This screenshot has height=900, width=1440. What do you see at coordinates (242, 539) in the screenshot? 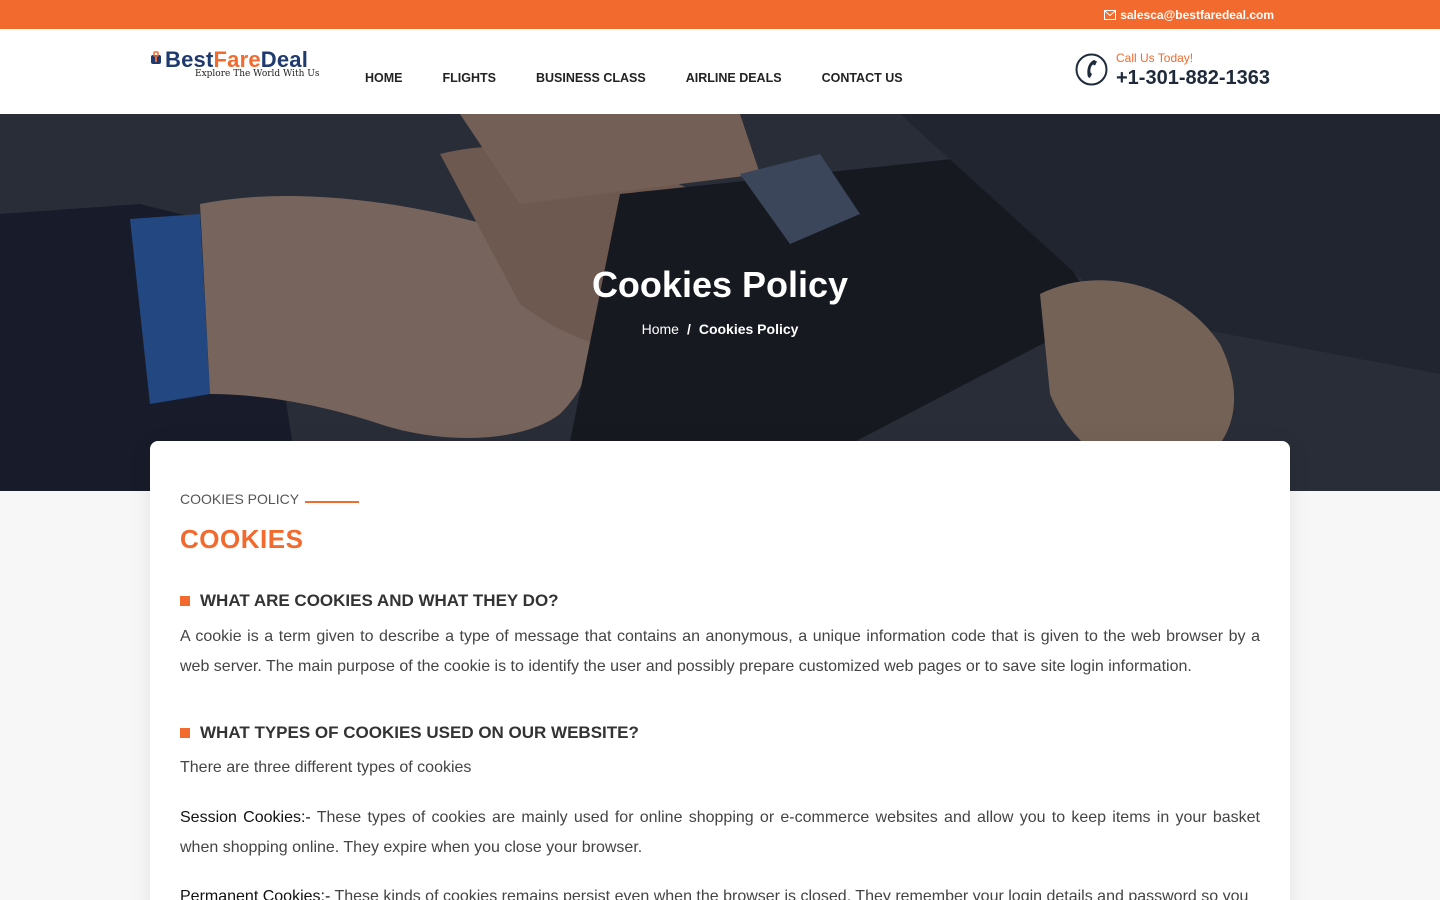
I see `section-heading: COOKIES` at bounding box center [242, 539].